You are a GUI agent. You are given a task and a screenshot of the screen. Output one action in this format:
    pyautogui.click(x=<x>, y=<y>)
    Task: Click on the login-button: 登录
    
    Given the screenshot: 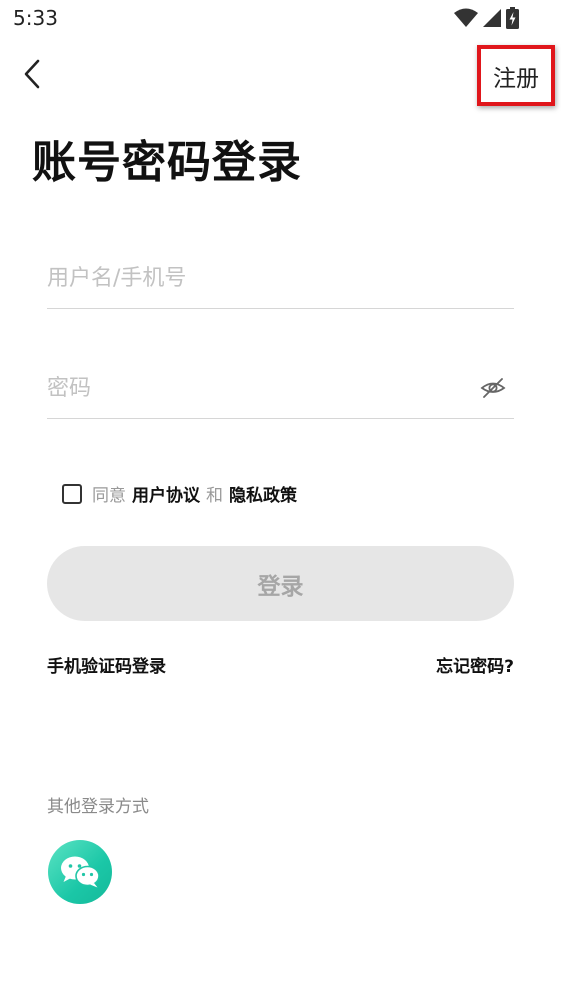 What is the action you would take?
    pyautogui.click(x=280, y=583)
    